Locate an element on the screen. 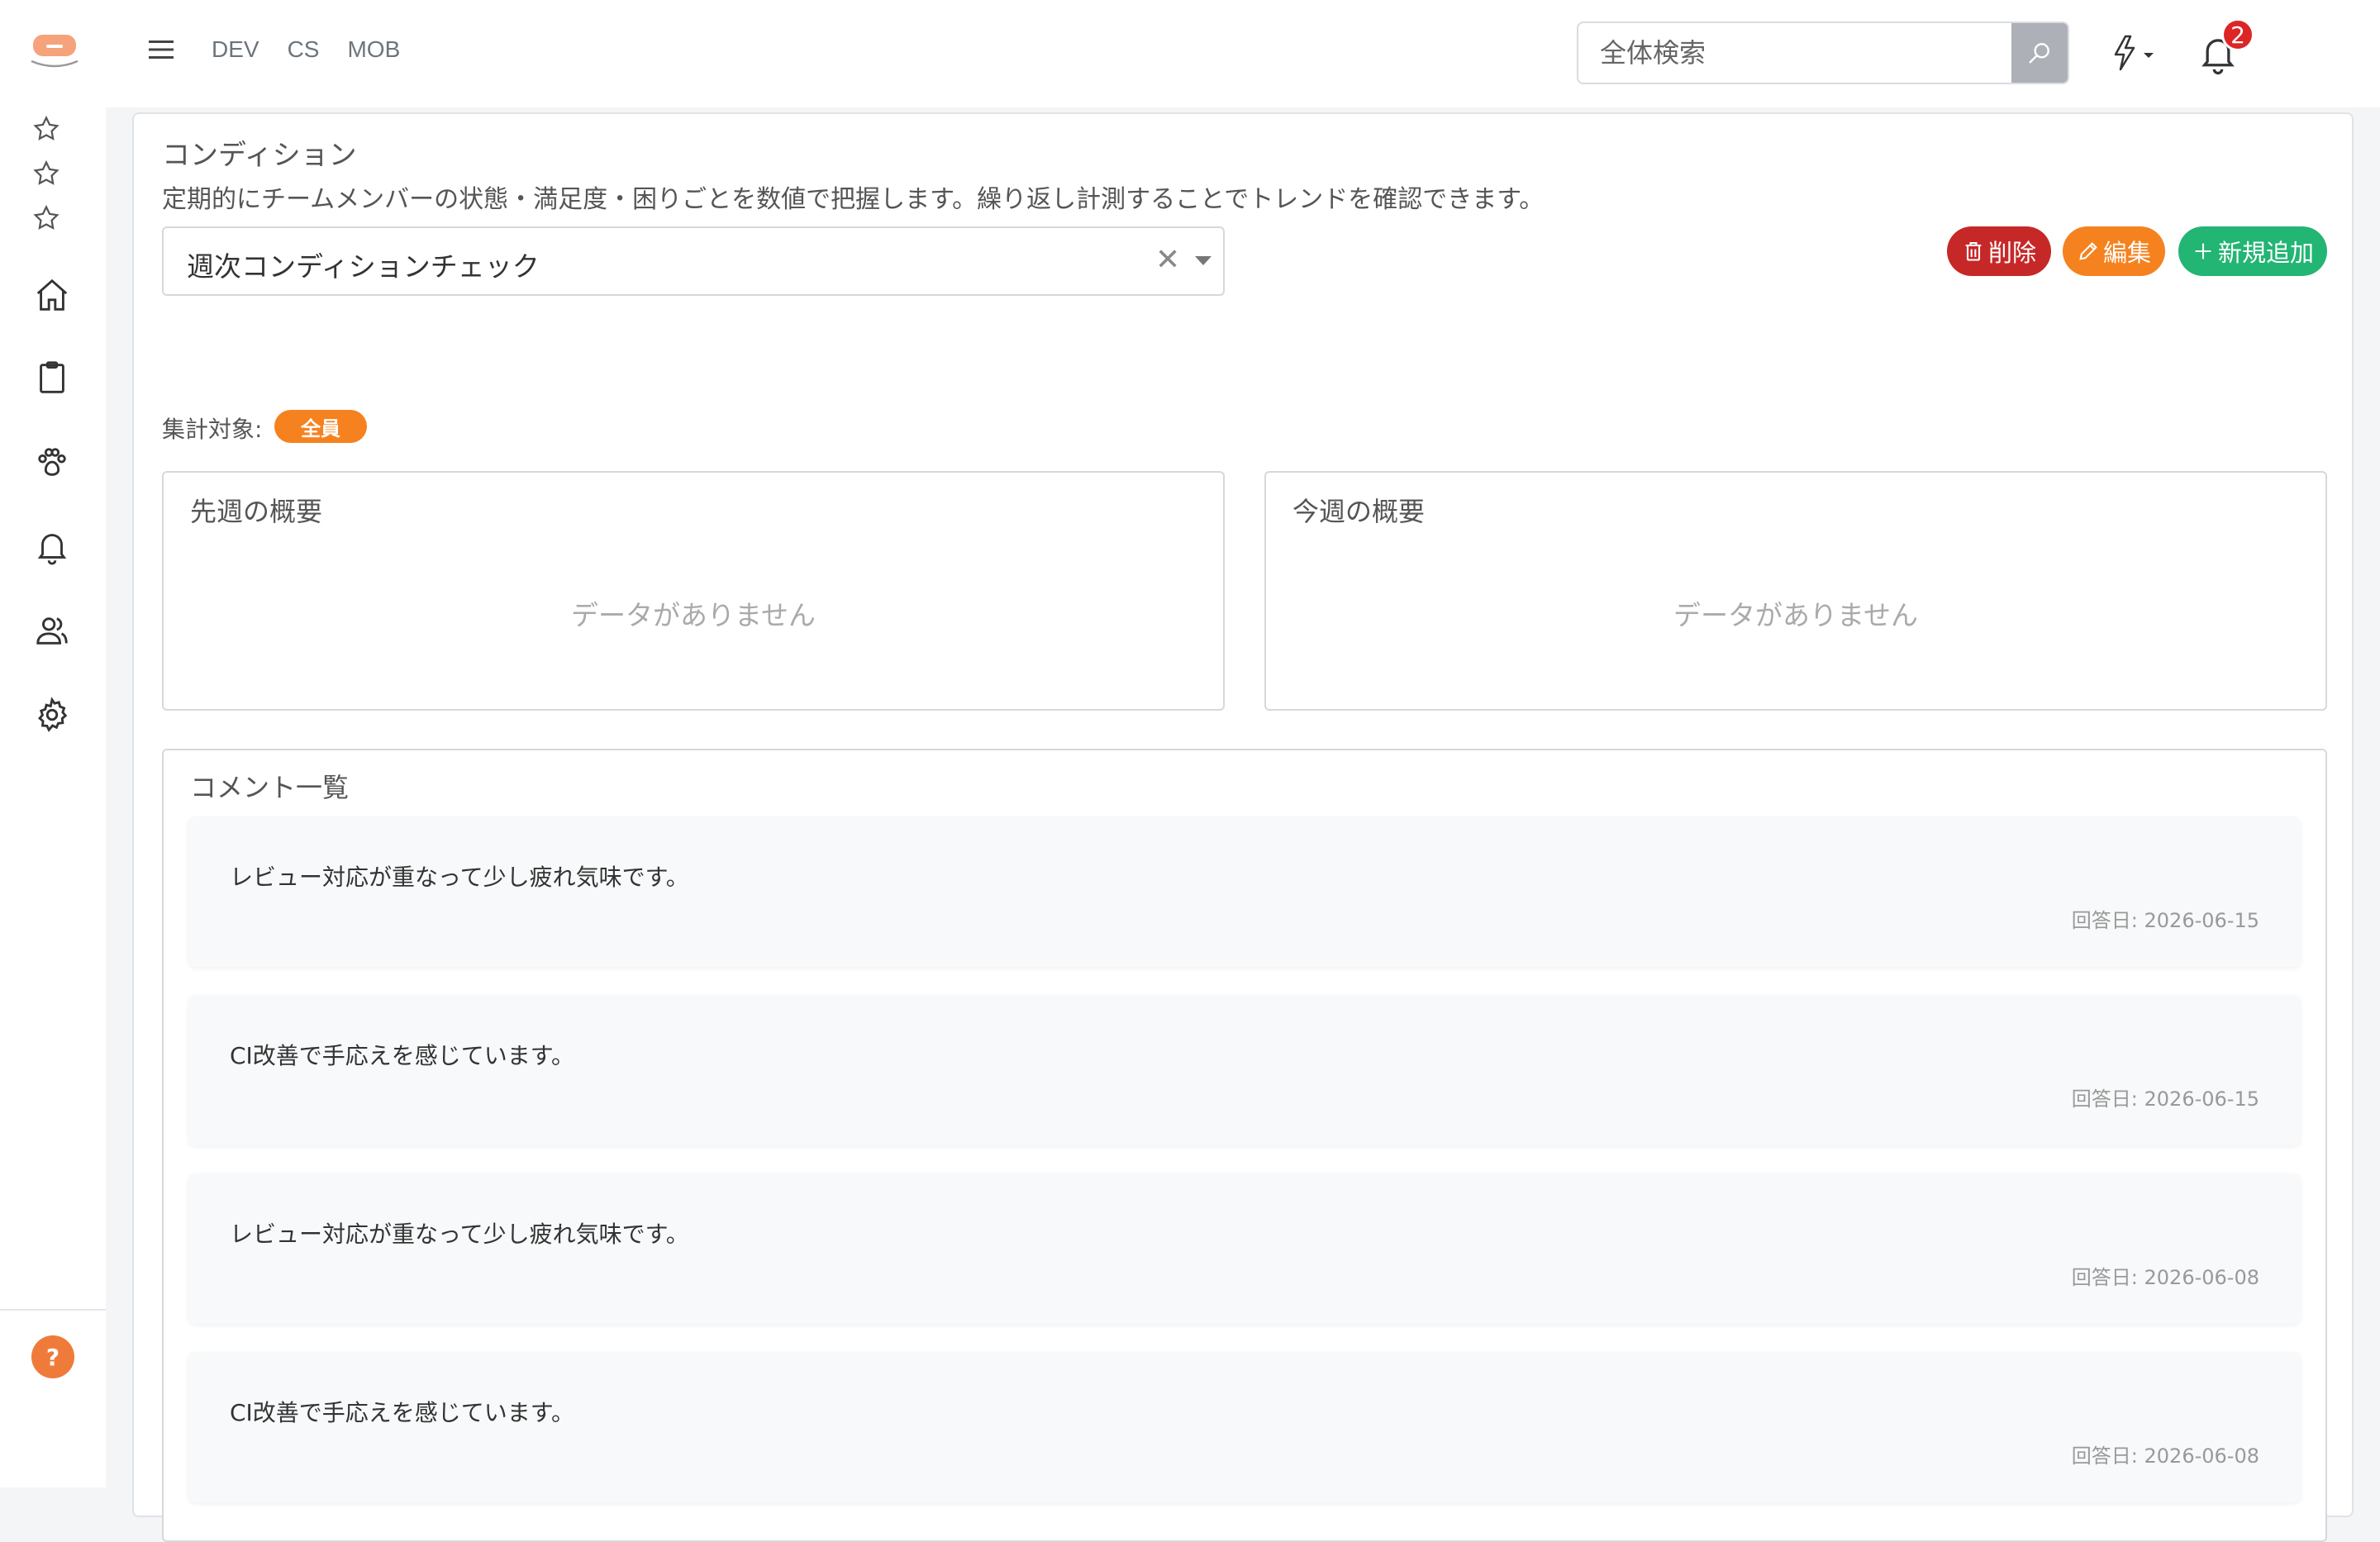 The height and width of the screenshot is (1542, 2380). menu-icon is located at coordinates (161, 49).